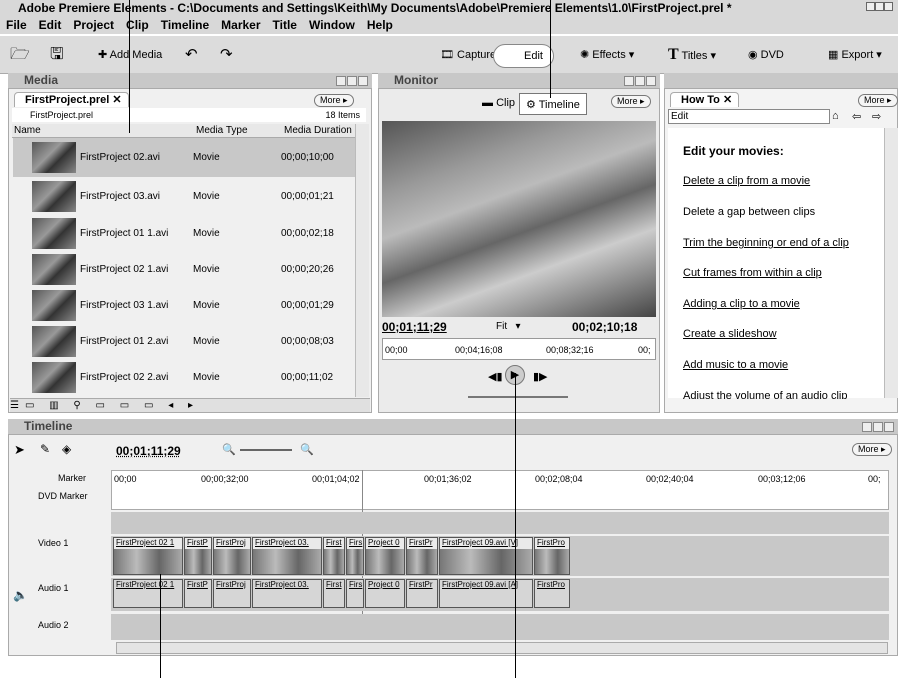  I want to click on audio-clip-label: FirstProject 02 1, so click(145, 584).